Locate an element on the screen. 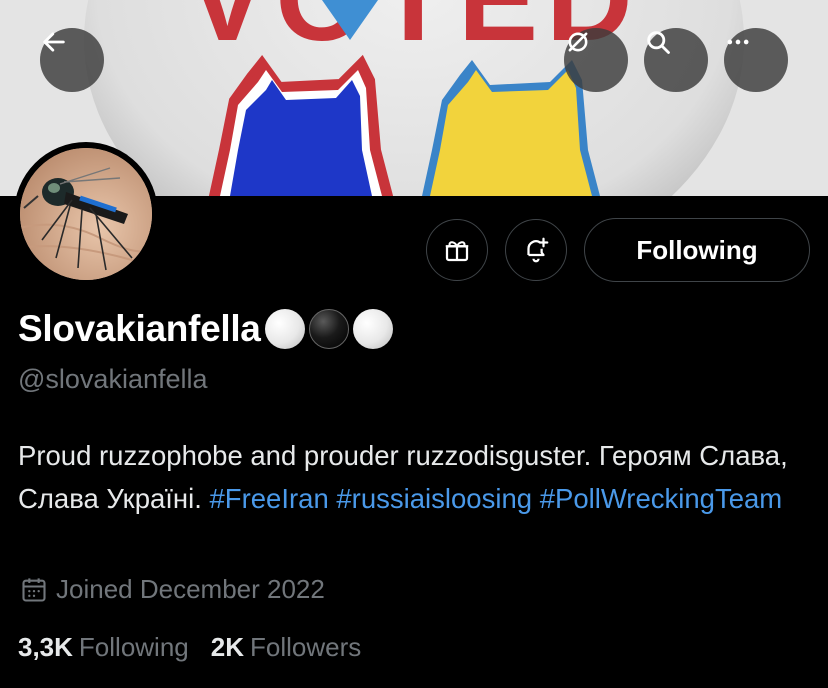 The height and width of the screenshot is (688, 828). following-button: Following is located at coordinates (697, 250).